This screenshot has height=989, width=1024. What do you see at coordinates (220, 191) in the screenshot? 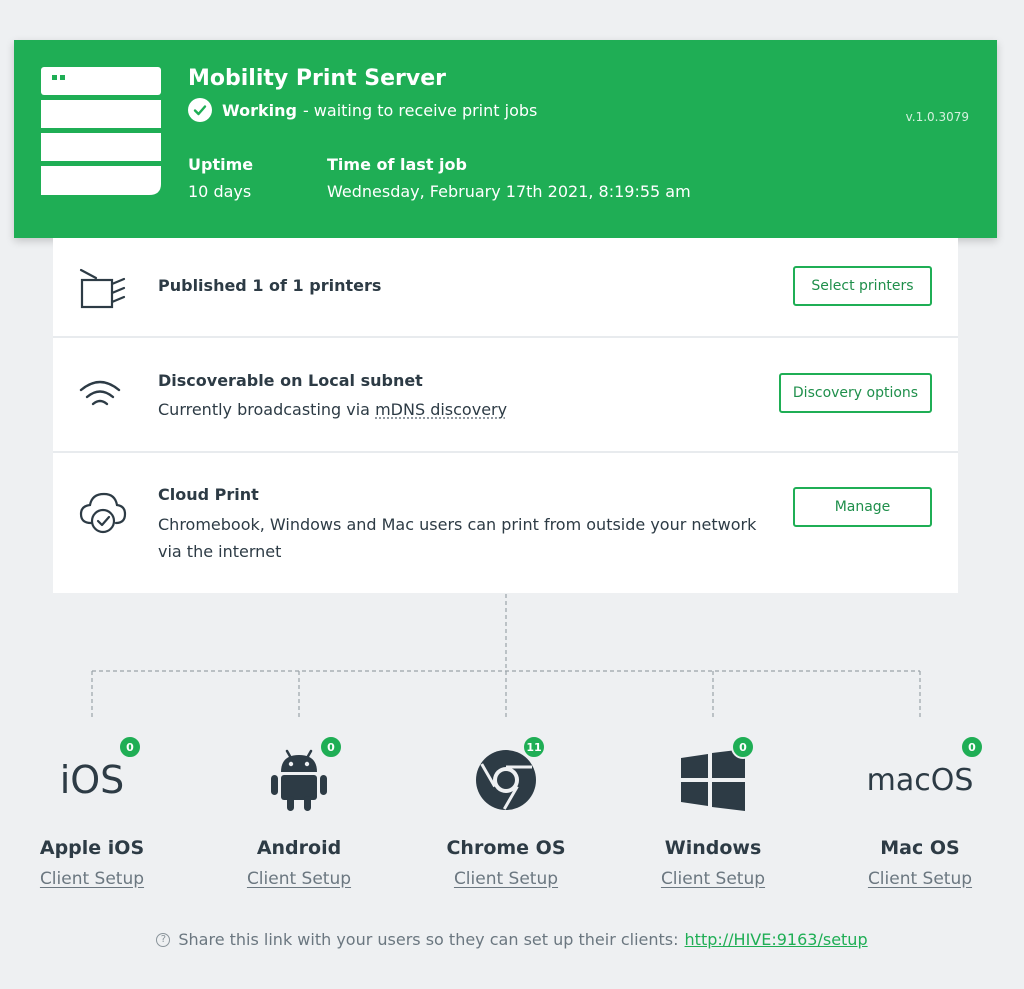
I see `uptime-value: 10 days` at bounding box center [220, 191].